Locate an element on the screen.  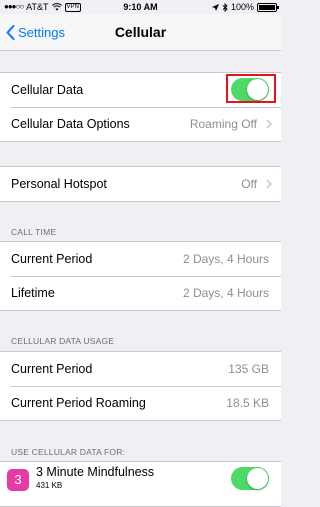
app-row: 3 3 Minute Mindfulness 431 KB is located at coordinates (140, 480).